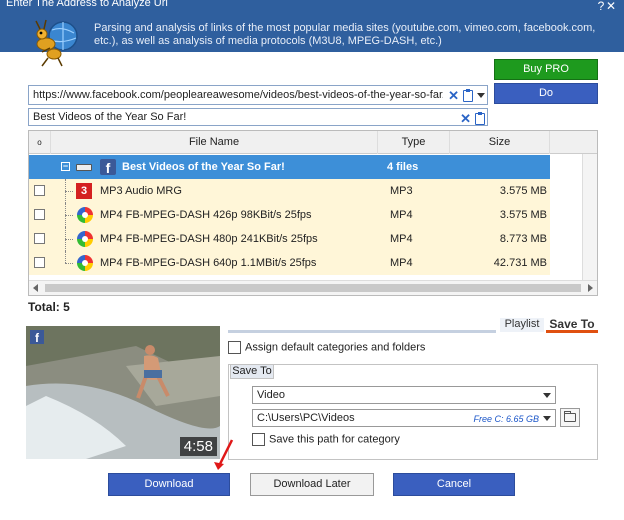  What do you see at coordinates (289, 191) in the screenshot?
I see `table-row: 3 MP3 Audio MRG MP3 3.575 MB` at bounding box center [289, 191].